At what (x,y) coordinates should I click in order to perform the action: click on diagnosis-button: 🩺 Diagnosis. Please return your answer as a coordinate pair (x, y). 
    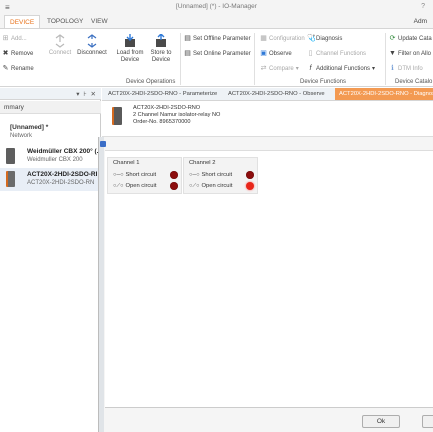
    Looking at the image, I should click on (324, 38).